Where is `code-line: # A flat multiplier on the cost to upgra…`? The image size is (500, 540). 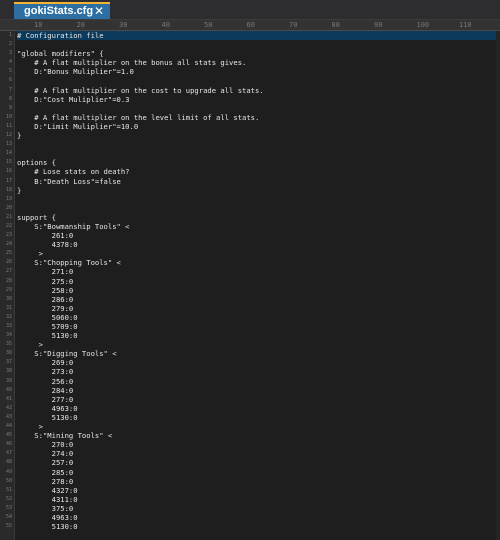 code-line: # A flat multiplier on the cost to upgra… is located at coordinates (140, 90).